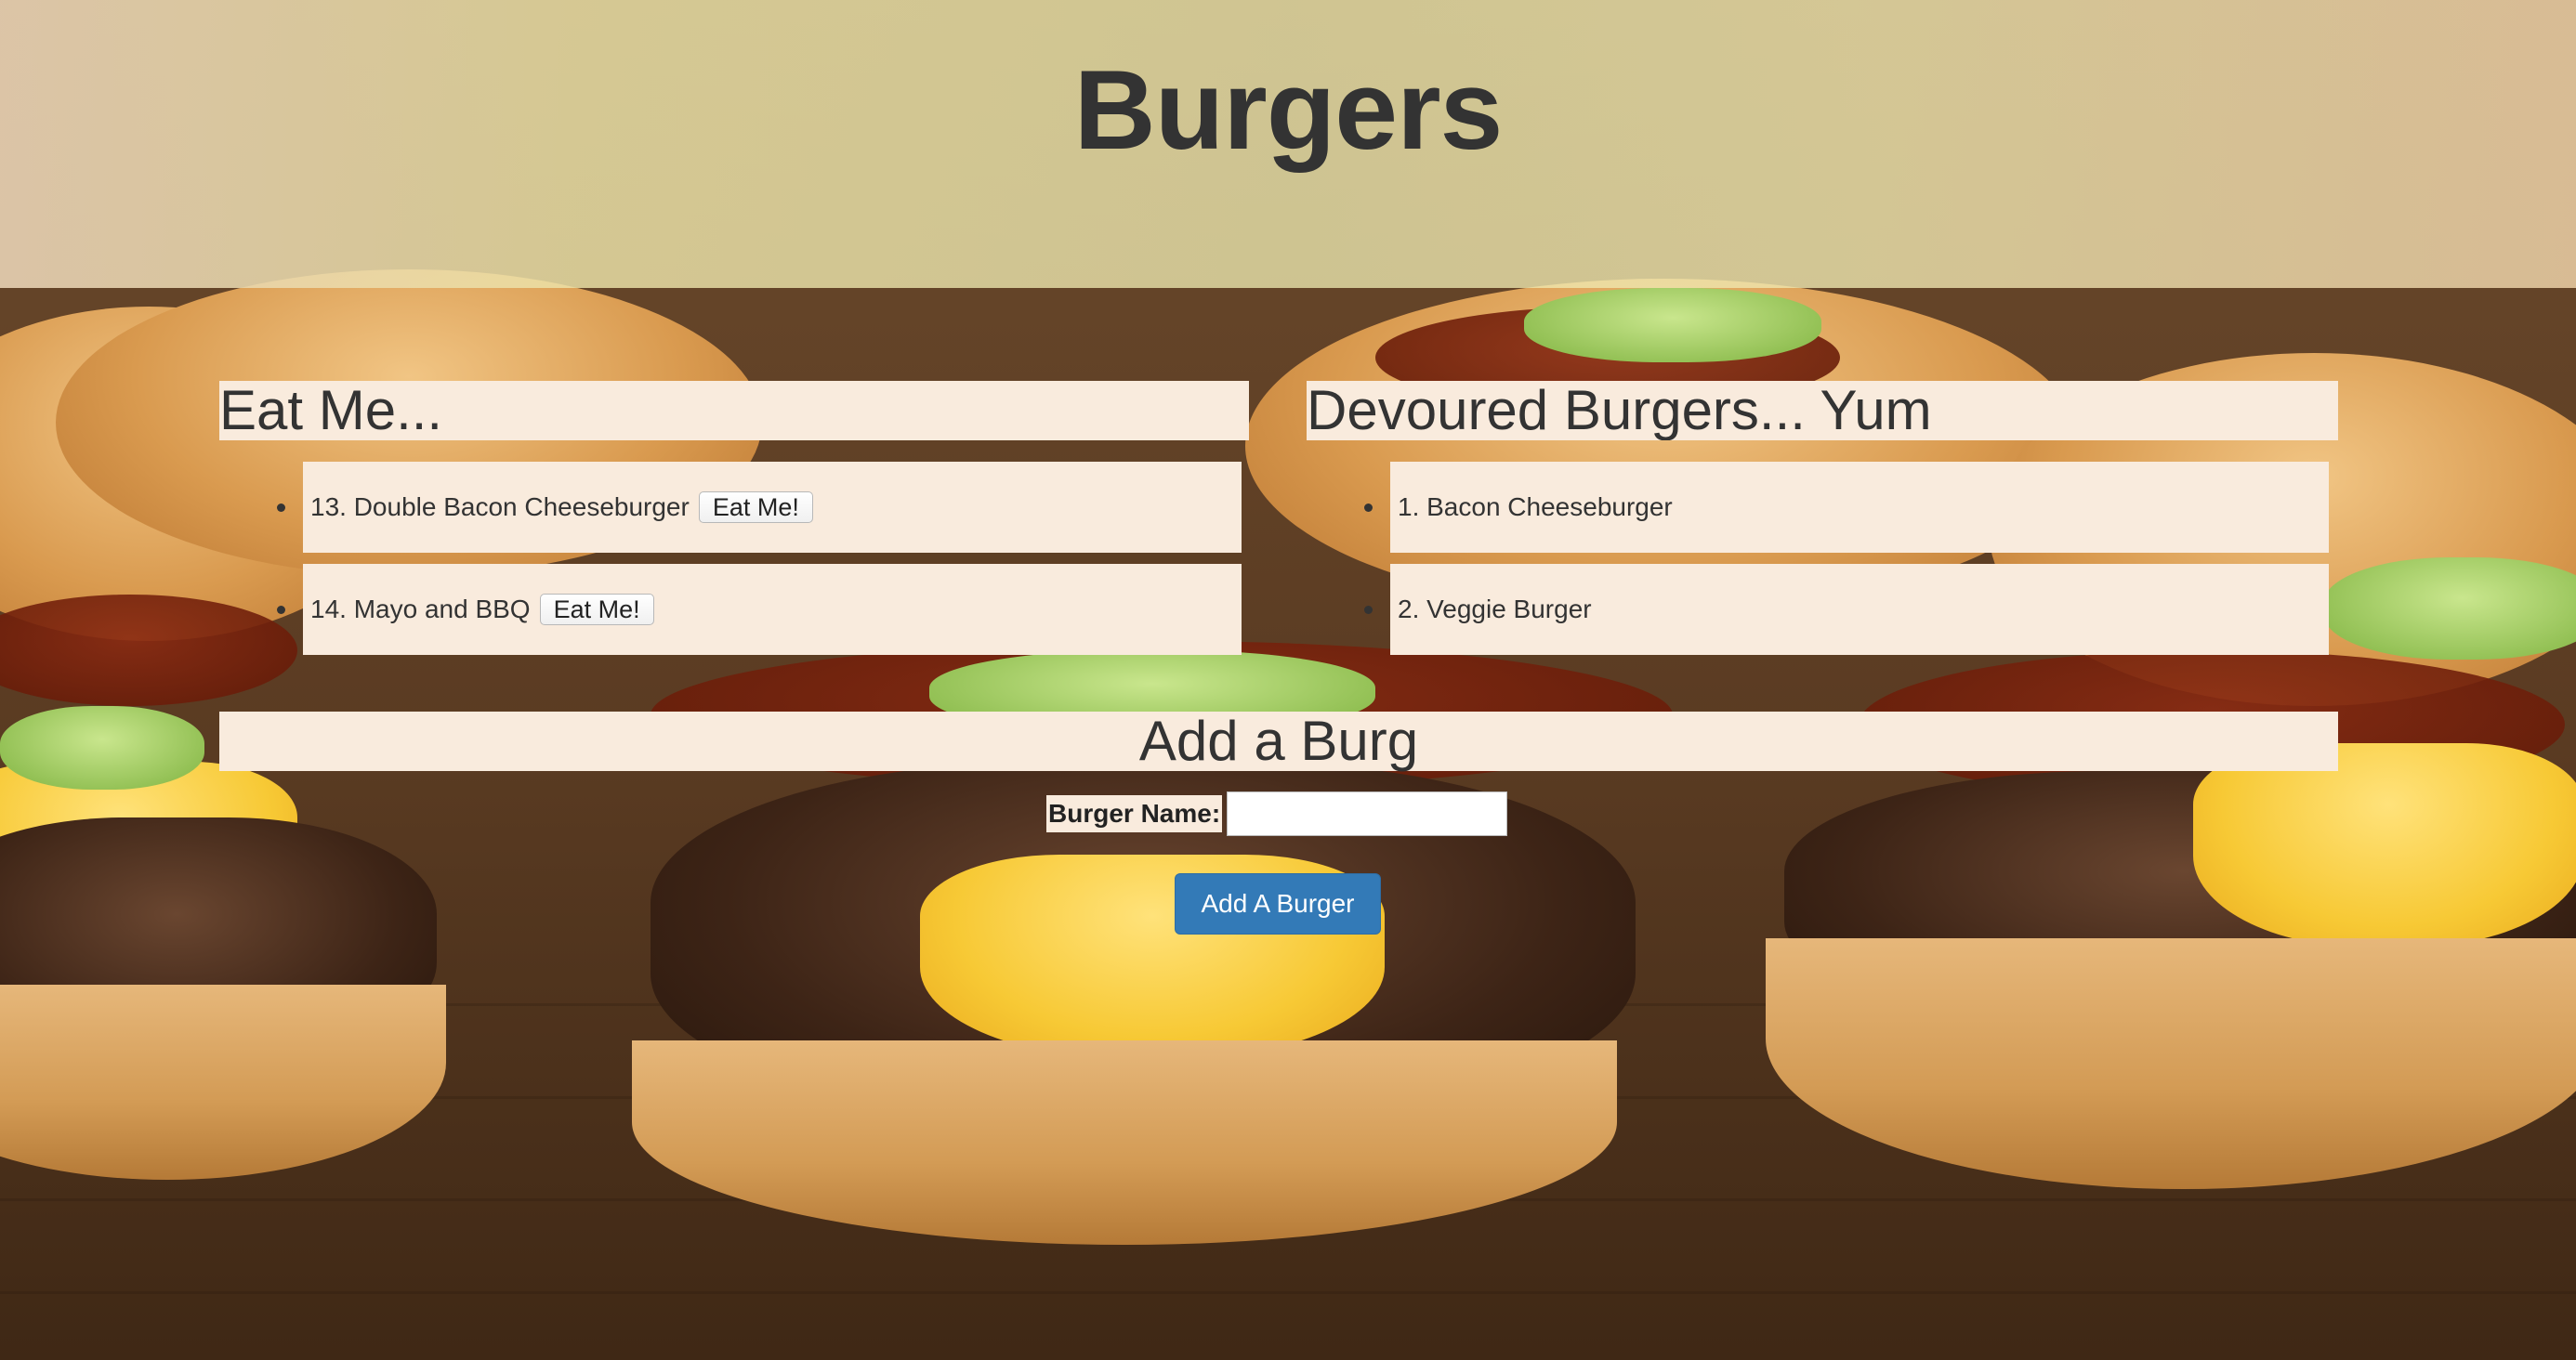  I want to click on add-burger-button: Add A Burger, so click(1278, 904).